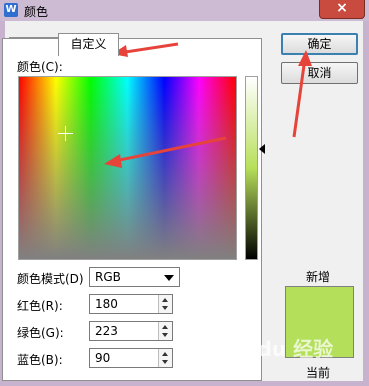 The width and height of the screenshot is (369, 386). Describe the element at coordinates (145, 49) in the screenshot. I see `annotation-arrow-tab` at that location.